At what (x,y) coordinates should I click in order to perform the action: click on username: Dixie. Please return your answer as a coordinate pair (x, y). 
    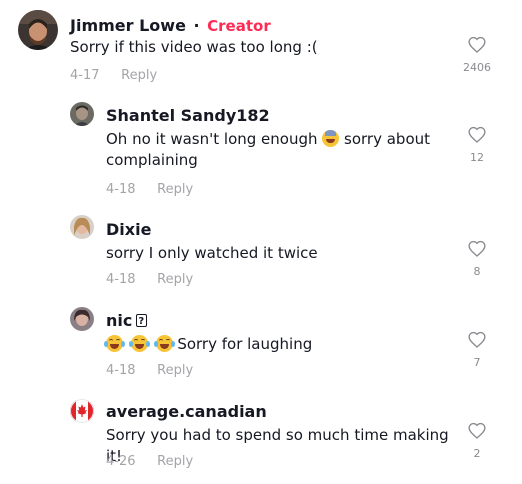
    Looking at the image, I should click on (128, 230).